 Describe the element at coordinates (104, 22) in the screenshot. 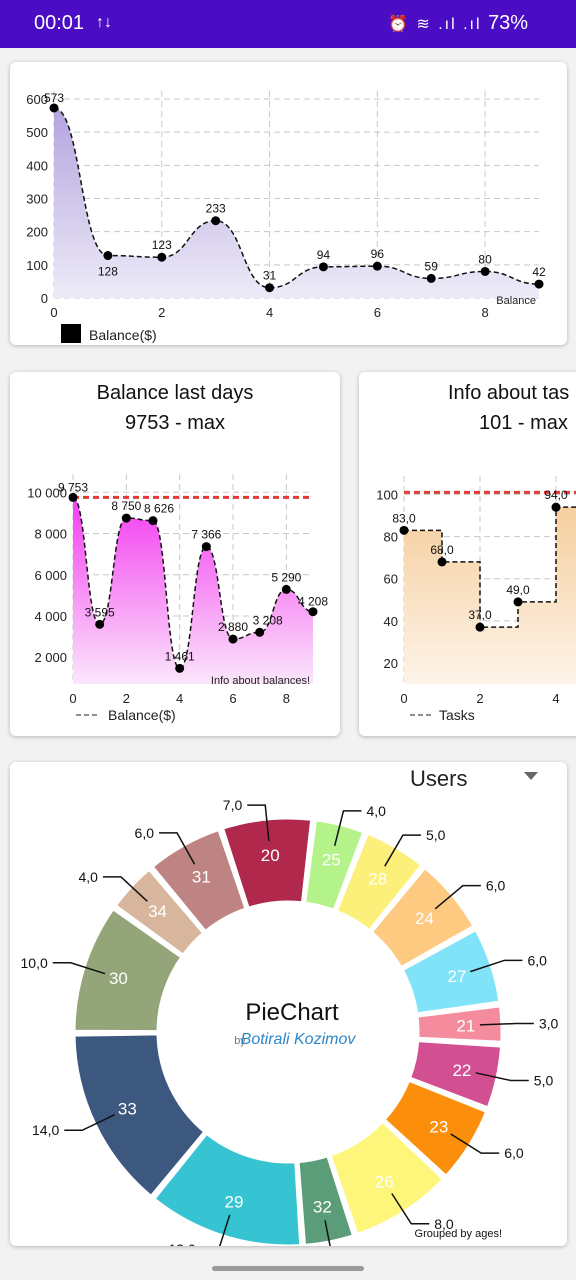

I see `data-transfer-icon: ↑↓` at that location.